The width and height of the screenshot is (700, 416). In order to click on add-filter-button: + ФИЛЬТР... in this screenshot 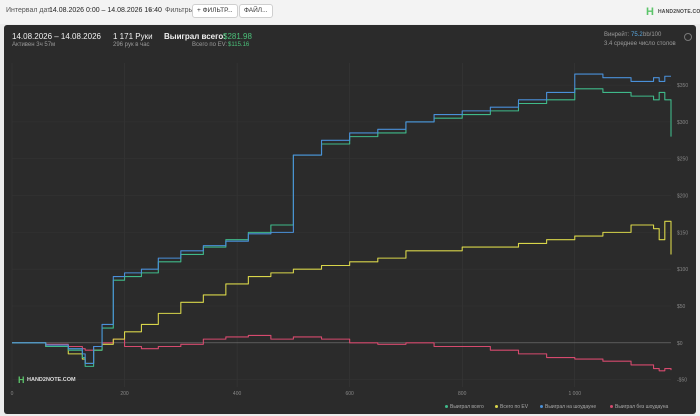, I will do `click(215, 11)`.